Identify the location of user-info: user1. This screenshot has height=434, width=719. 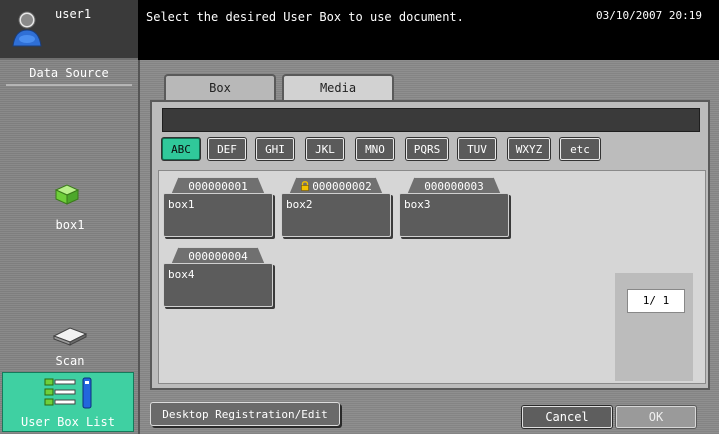
(69, 30).